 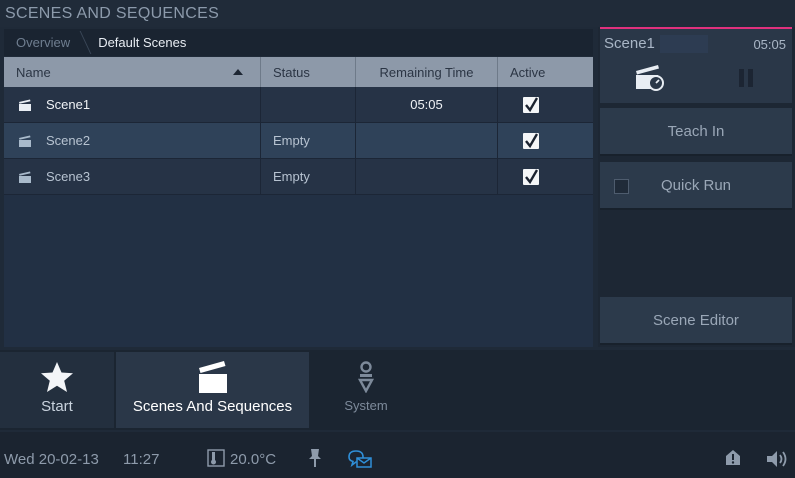 What do you see at coordinates (308, 104) in the screenshot?
I see `row-status-cell` at bounding box center [308, 104].